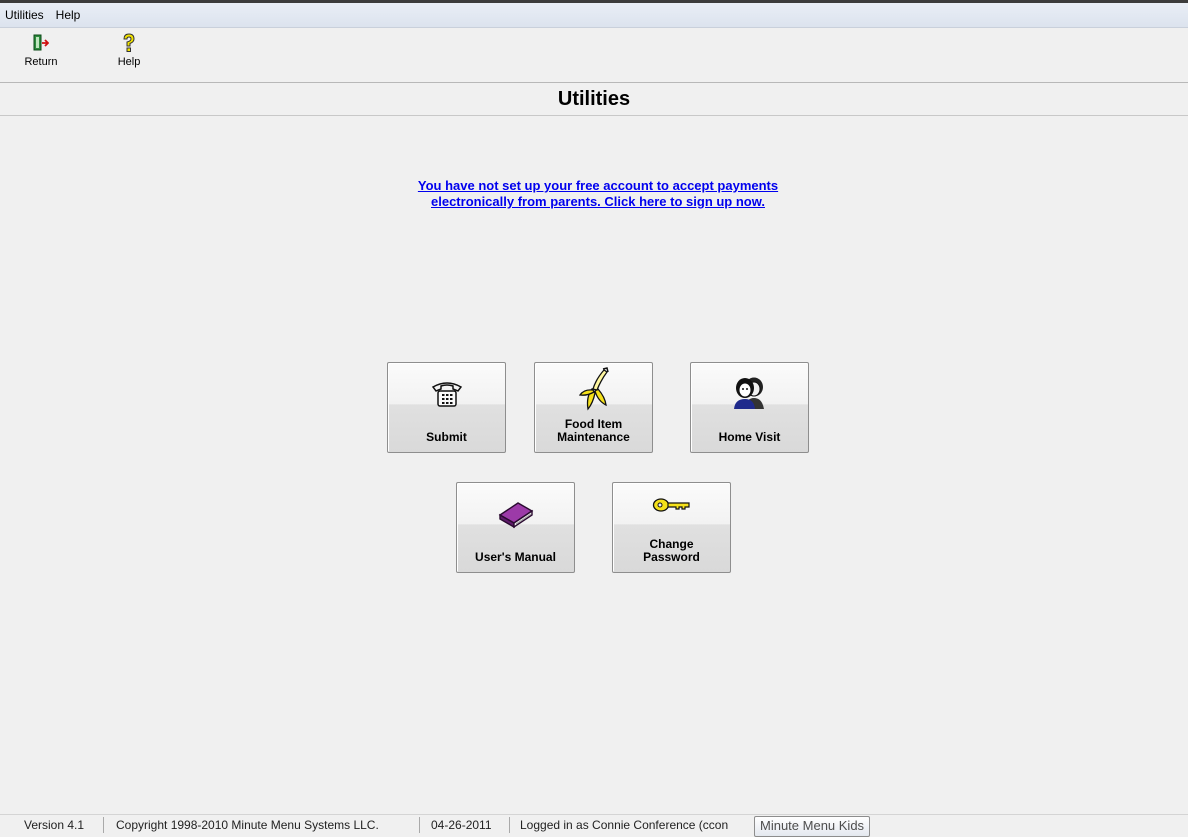 The height and width of the screenshot is (837, 1188). Describe the element at coordinates (68, 15) in the screenshot. I see `menu-help: Help` at that location.